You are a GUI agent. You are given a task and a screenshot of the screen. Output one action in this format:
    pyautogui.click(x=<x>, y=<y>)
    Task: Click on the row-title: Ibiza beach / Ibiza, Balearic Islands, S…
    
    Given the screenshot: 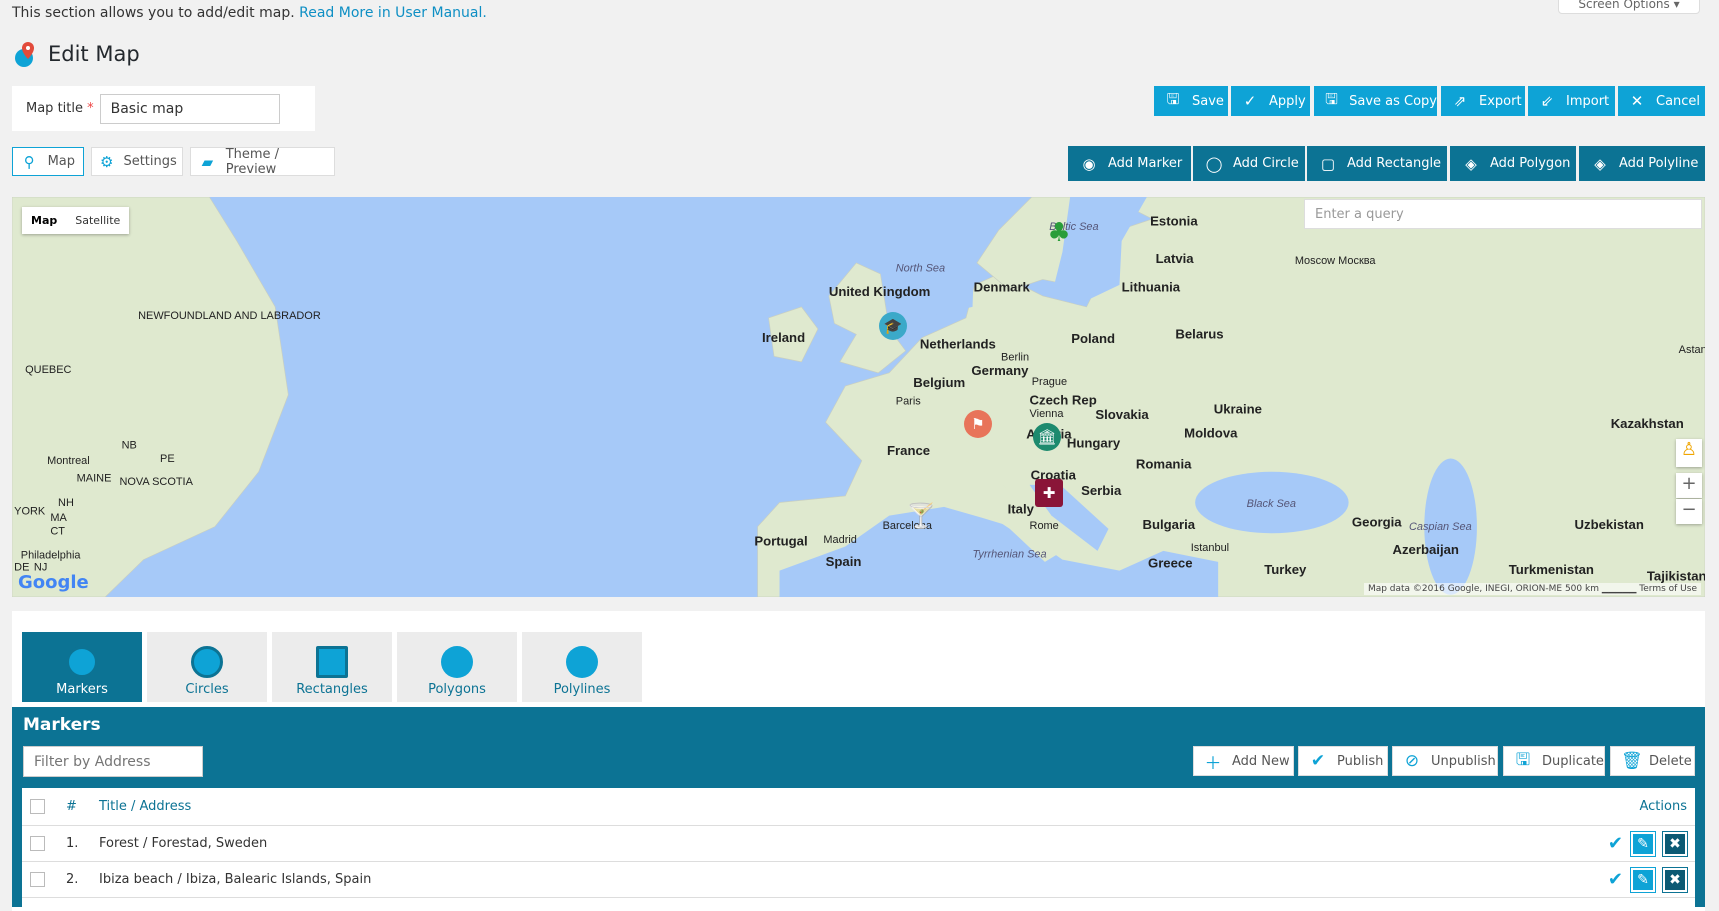 What is the action you would take?
    pyautogui.click(x=235, y=879)
    